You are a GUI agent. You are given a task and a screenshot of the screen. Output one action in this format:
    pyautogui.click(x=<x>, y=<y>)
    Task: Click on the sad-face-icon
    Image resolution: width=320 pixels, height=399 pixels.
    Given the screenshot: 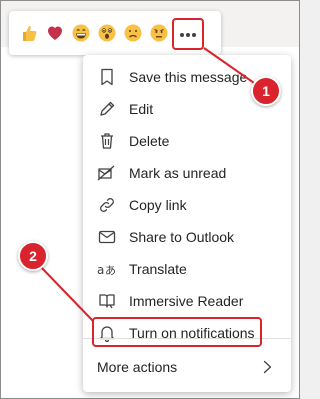 What is the action you would take?
    pyautogui.click(x=133, y=33)
    